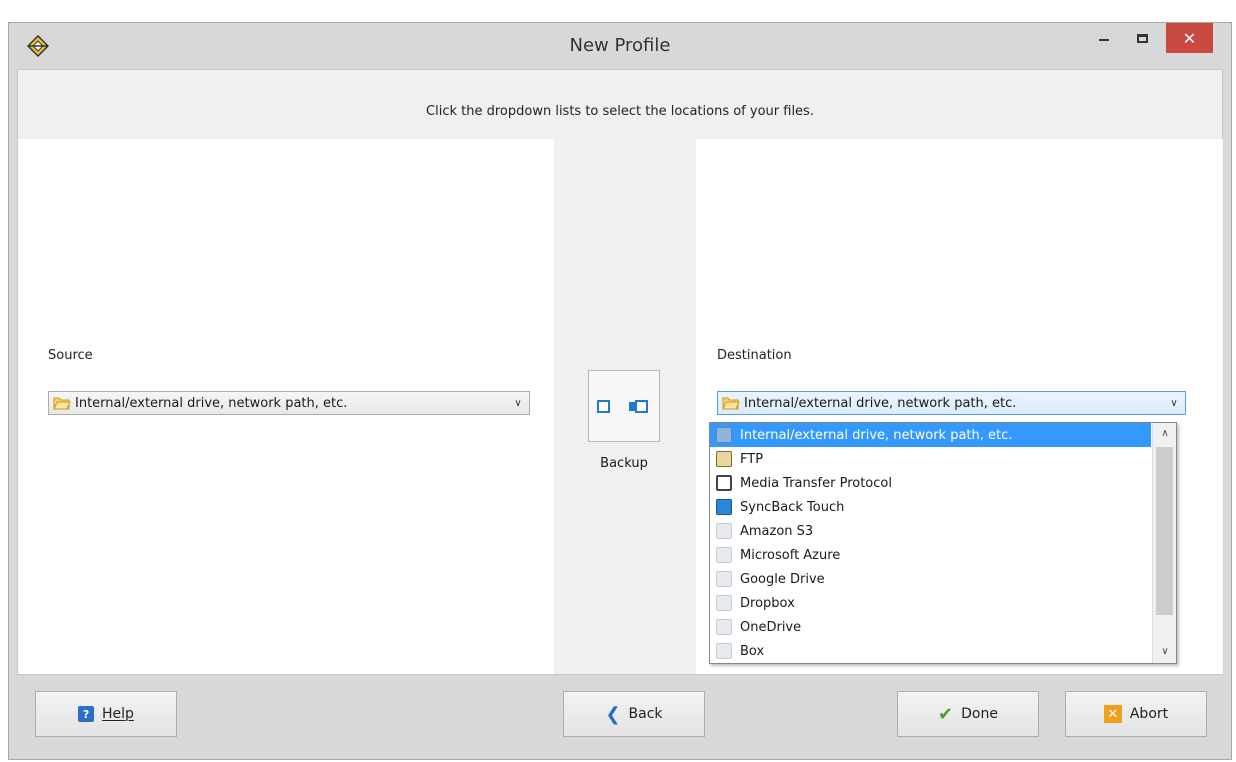 This screenshot has height=762, width=1236. What do you see at coordinates (603, 406) in the screenshot?
I see `source-square-icon` at bounding box center [603, 406].